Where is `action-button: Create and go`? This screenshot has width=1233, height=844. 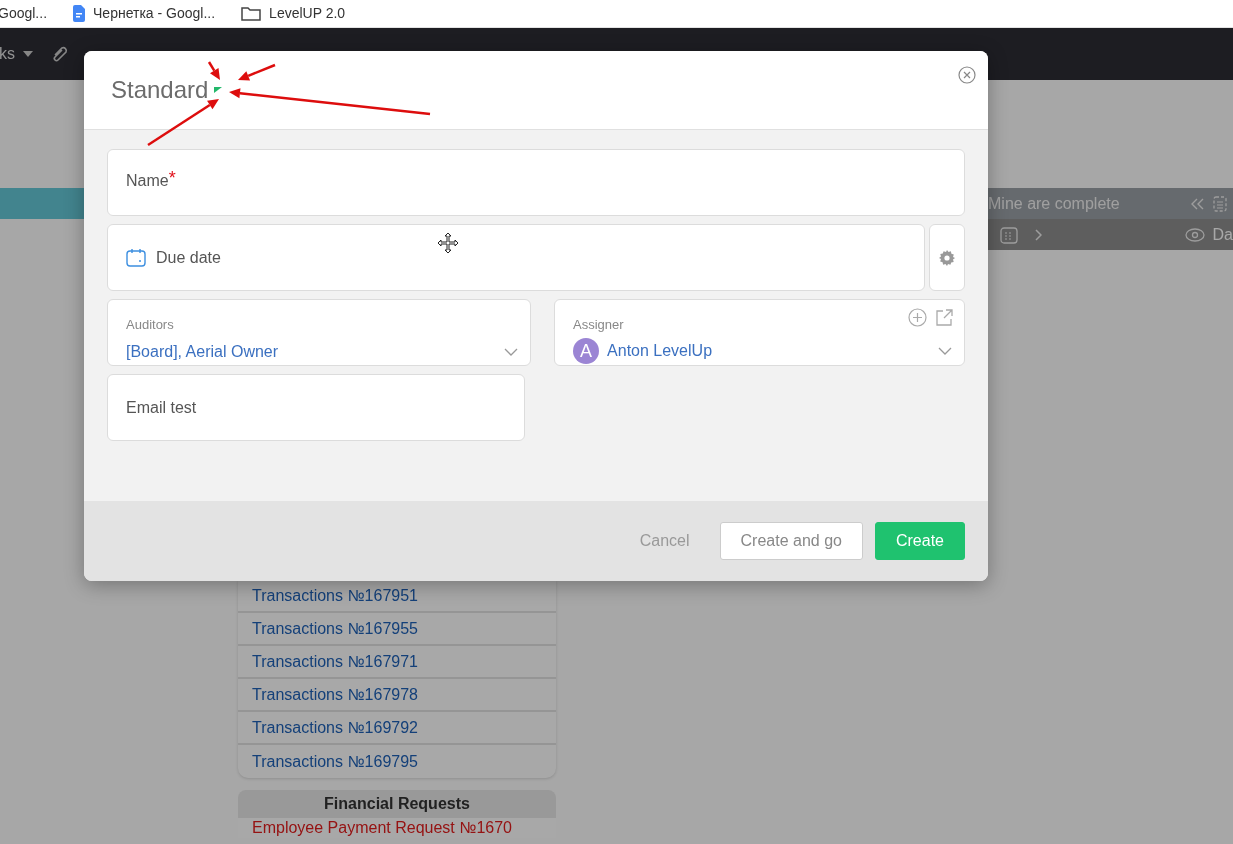
action-button: Create and go is located at coordinates (791, 541).